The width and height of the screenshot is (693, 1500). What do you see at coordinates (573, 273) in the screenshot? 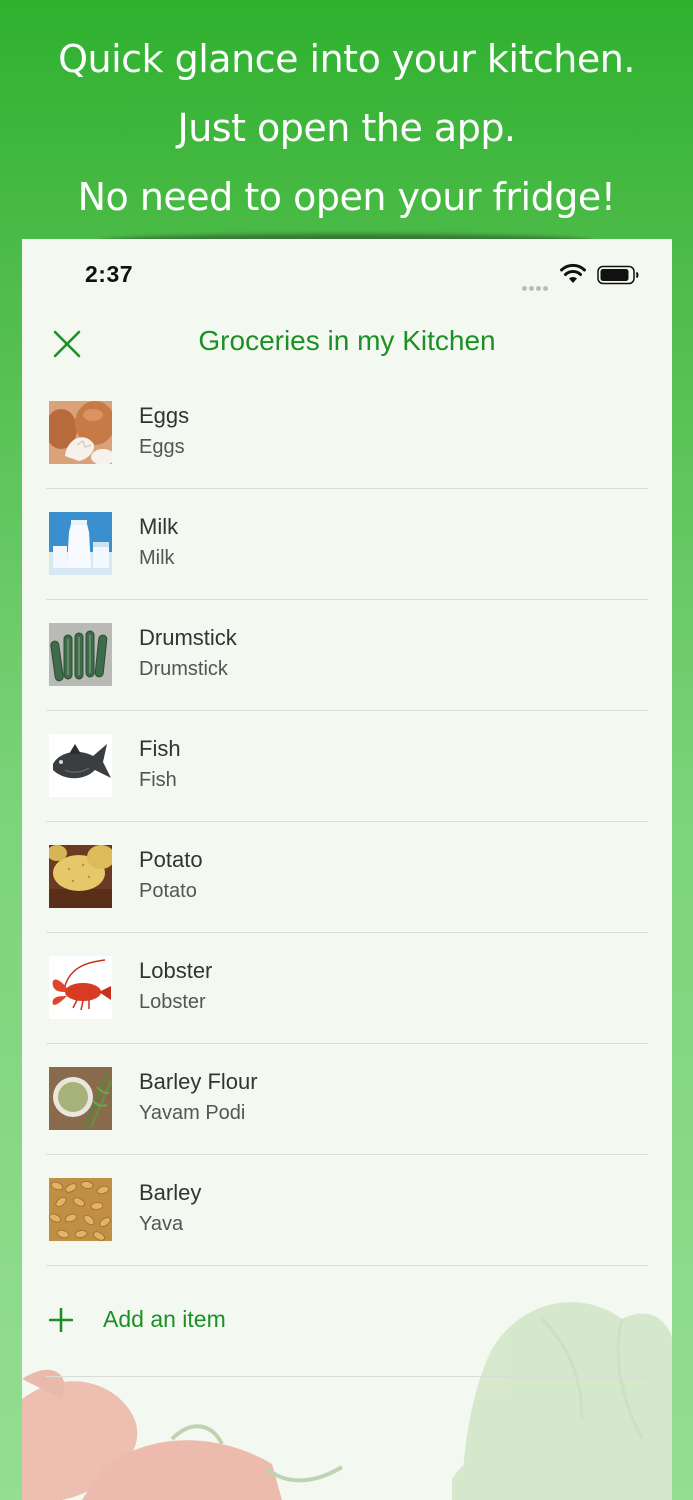
I see `wifi-icon` at bounding box center [573, 273].